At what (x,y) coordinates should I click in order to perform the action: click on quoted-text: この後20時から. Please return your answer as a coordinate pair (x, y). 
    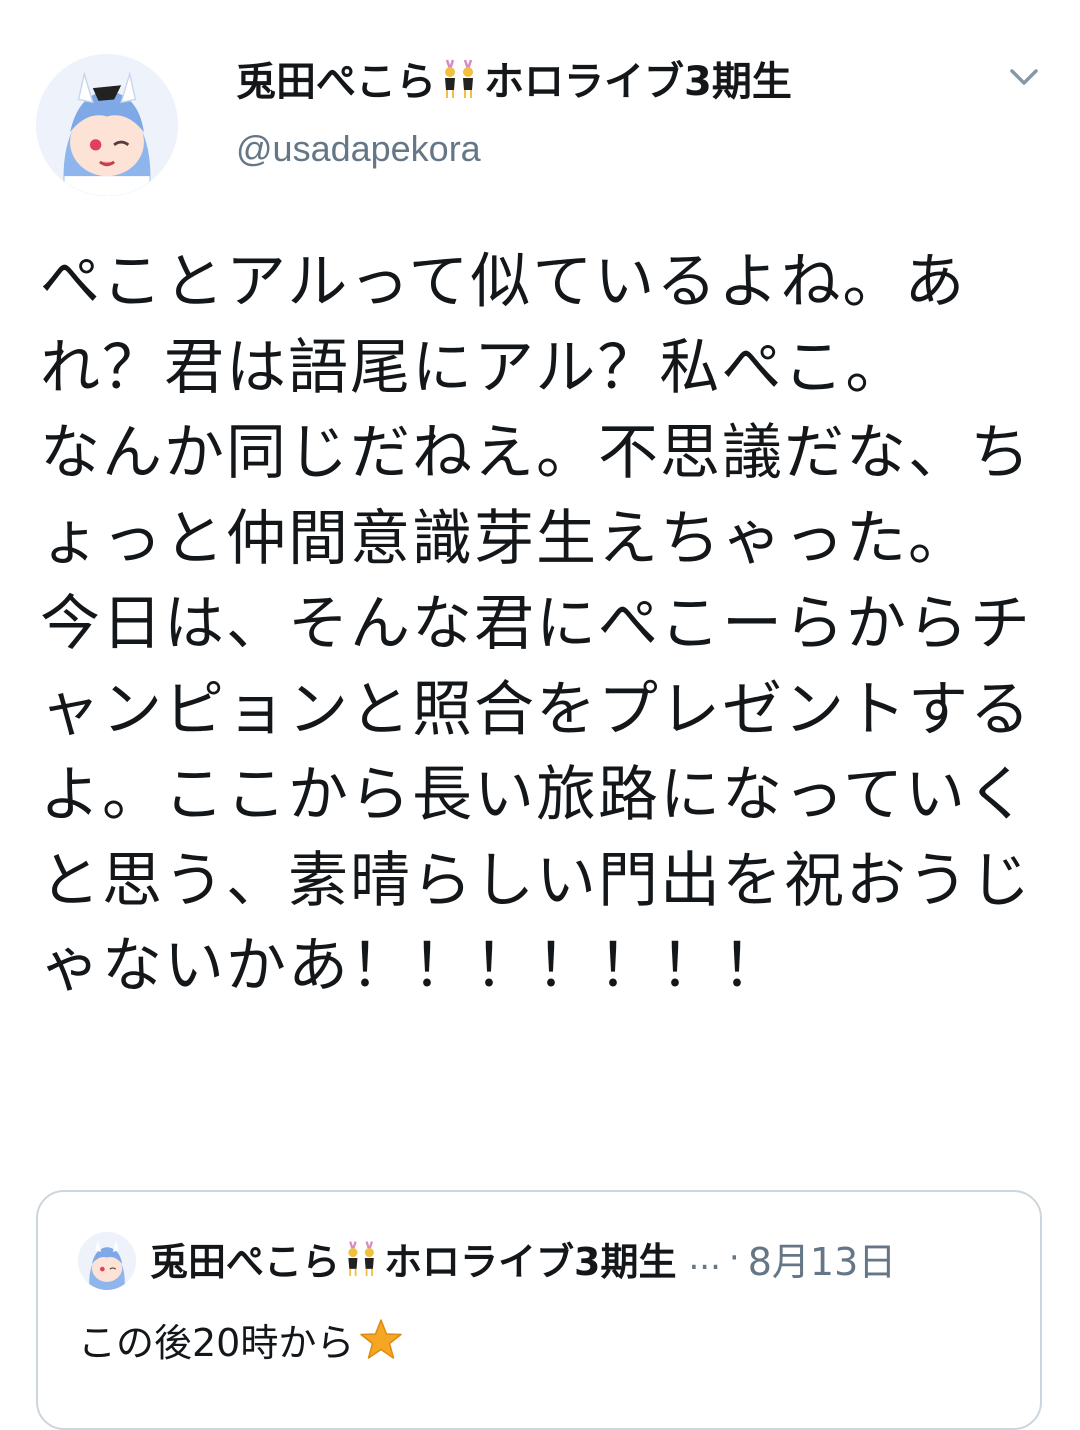
    Looking at the image, I should click on (216, 1343).